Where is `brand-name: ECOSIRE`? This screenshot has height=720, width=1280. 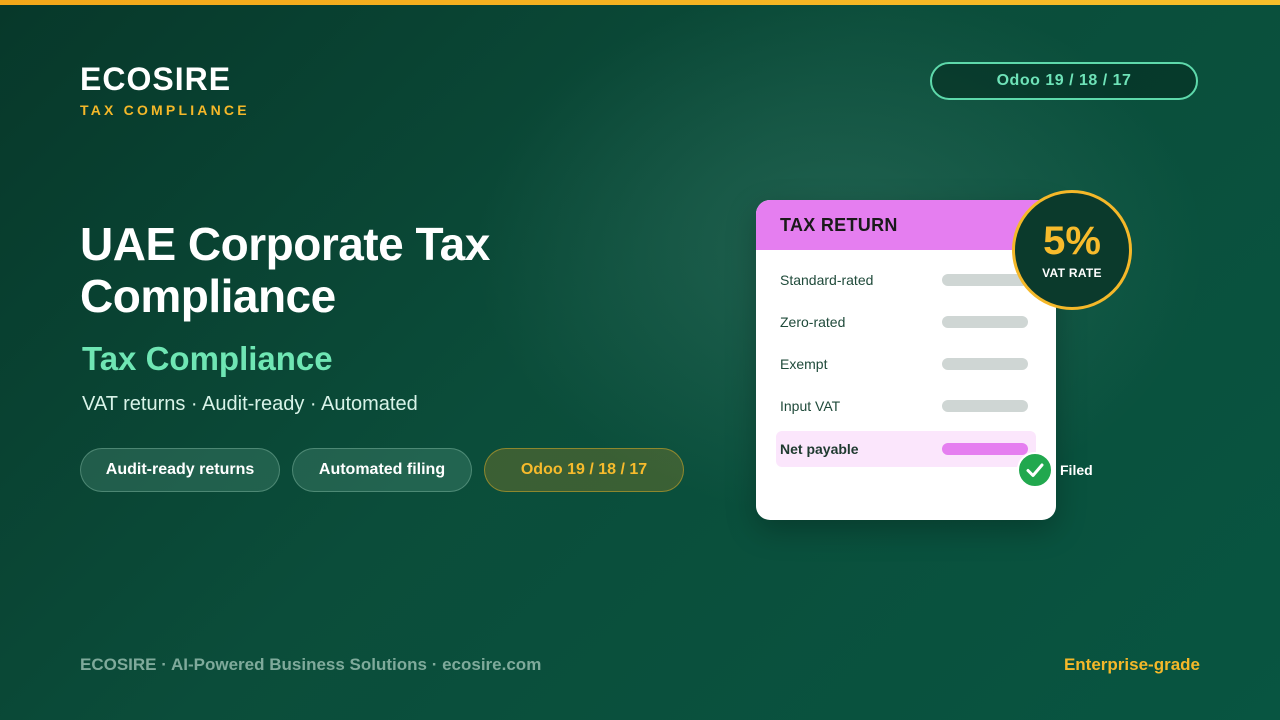
brand-name: ECOSIRE is located at coordinates (156, 79).